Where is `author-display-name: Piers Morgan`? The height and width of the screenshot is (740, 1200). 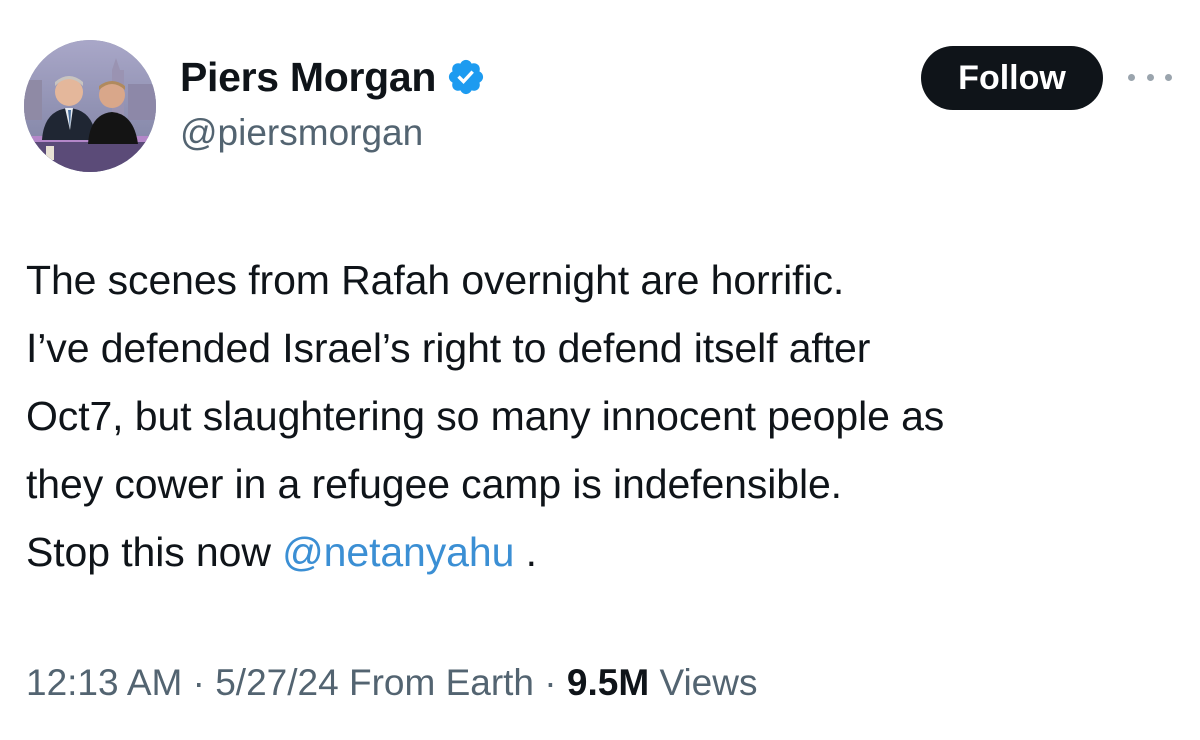
author-display-name: Piers Morgan is located at coordinates (308, 77).